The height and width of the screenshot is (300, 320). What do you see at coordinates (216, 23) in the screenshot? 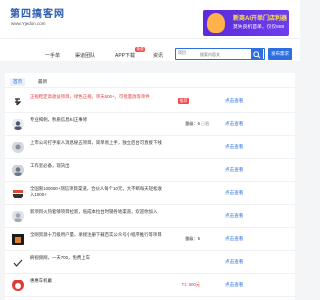
I see `banner-mascot-image` at bounding box center [216, 23].